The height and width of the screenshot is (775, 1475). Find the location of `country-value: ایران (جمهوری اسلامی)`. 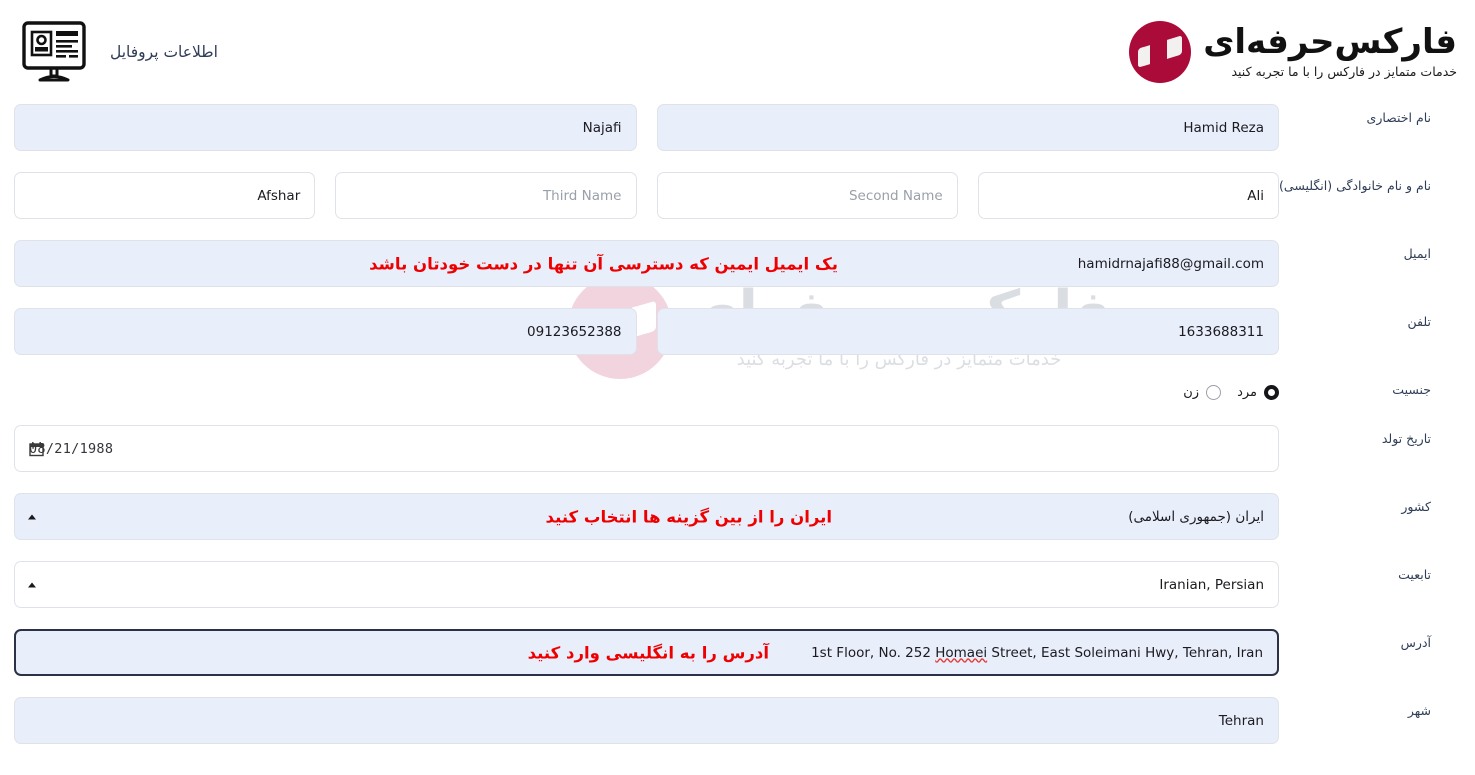

country-value: ایران (جمهوری اسلامی) is located at coordinates (1196, 516).